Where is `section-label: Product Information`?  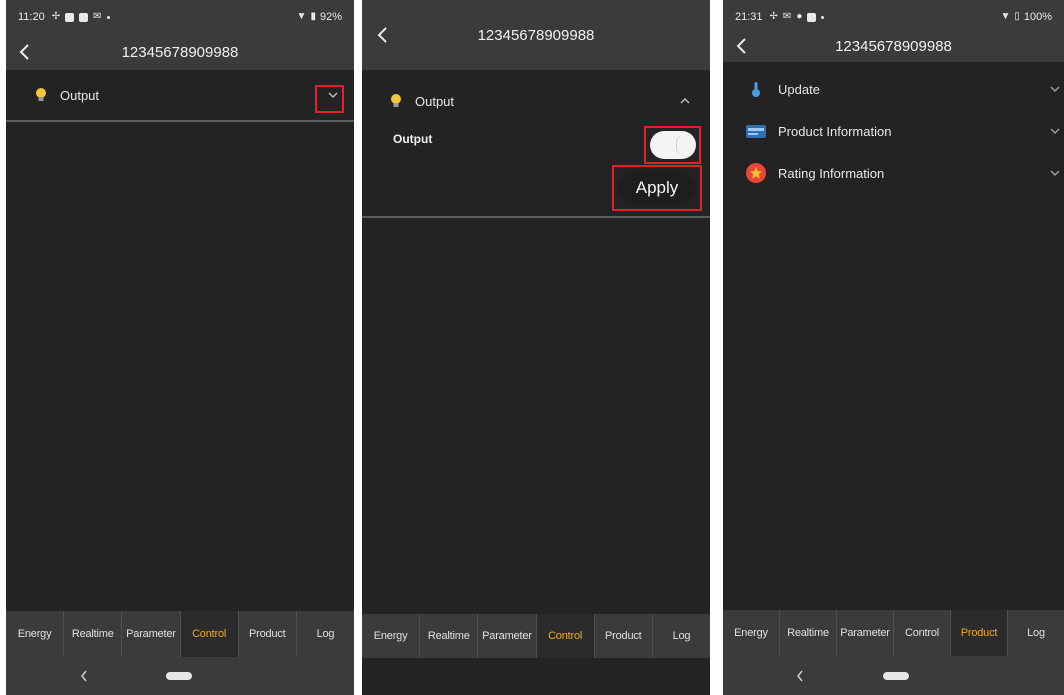
section-label: Product Information is located at coordinates (835, 131).